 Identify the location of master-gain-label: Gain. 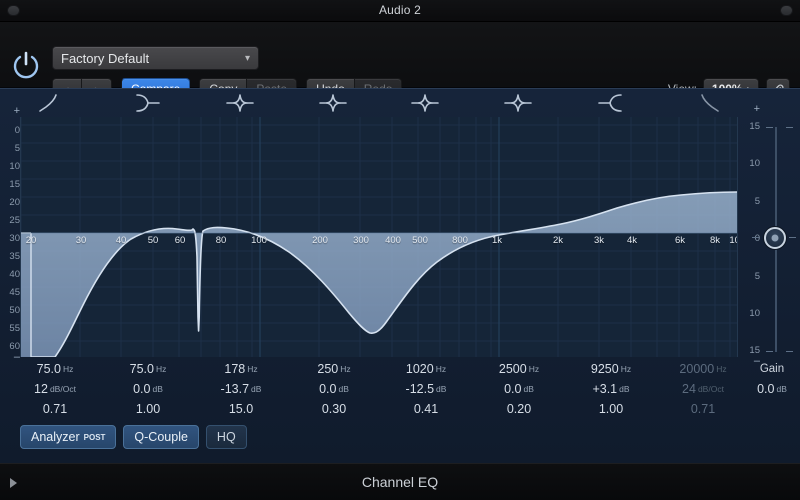
(772, 369).